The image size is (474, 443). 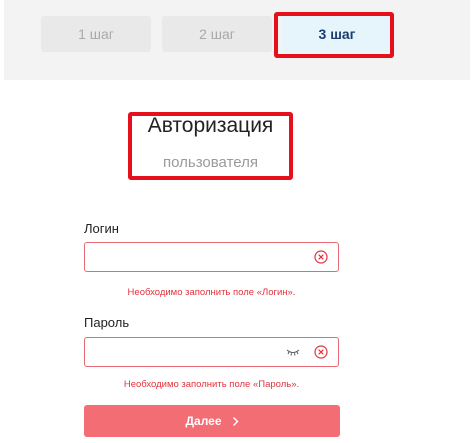 What do you see at coordinates (203, 421) in the screenshot?
I see `next-button-label: Далее` at bounding box center [203, 421].